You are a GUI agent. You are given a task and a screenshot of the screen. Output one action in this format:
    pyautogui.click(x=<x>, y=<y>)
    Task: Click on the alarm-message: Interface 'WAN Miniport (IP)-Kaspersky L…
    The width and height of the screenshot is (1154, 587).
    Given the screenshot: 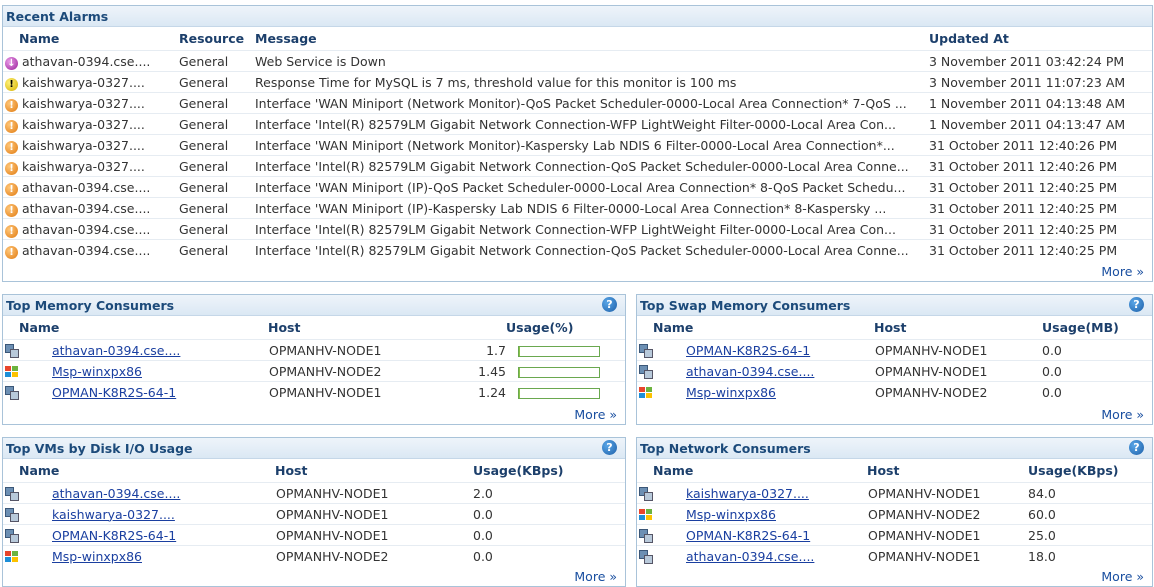 What is the action you would take?
    pyautogui.click(x=592, y=208)
    